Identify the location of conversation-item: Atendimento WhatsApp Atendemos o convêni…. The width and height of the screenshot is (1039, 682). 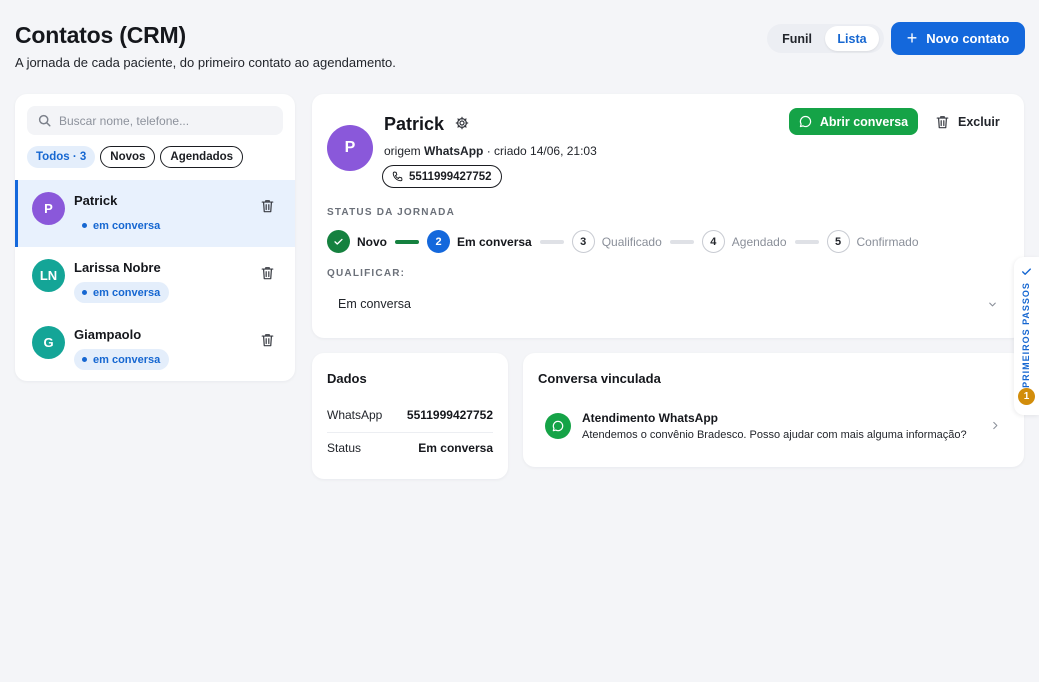
(773, 425).